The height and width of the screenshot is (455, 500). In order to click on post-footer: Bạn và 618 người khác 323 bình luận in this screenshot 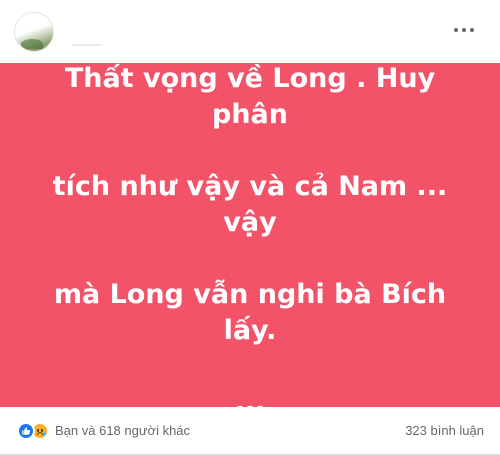, I will do `click(250, 431)`.